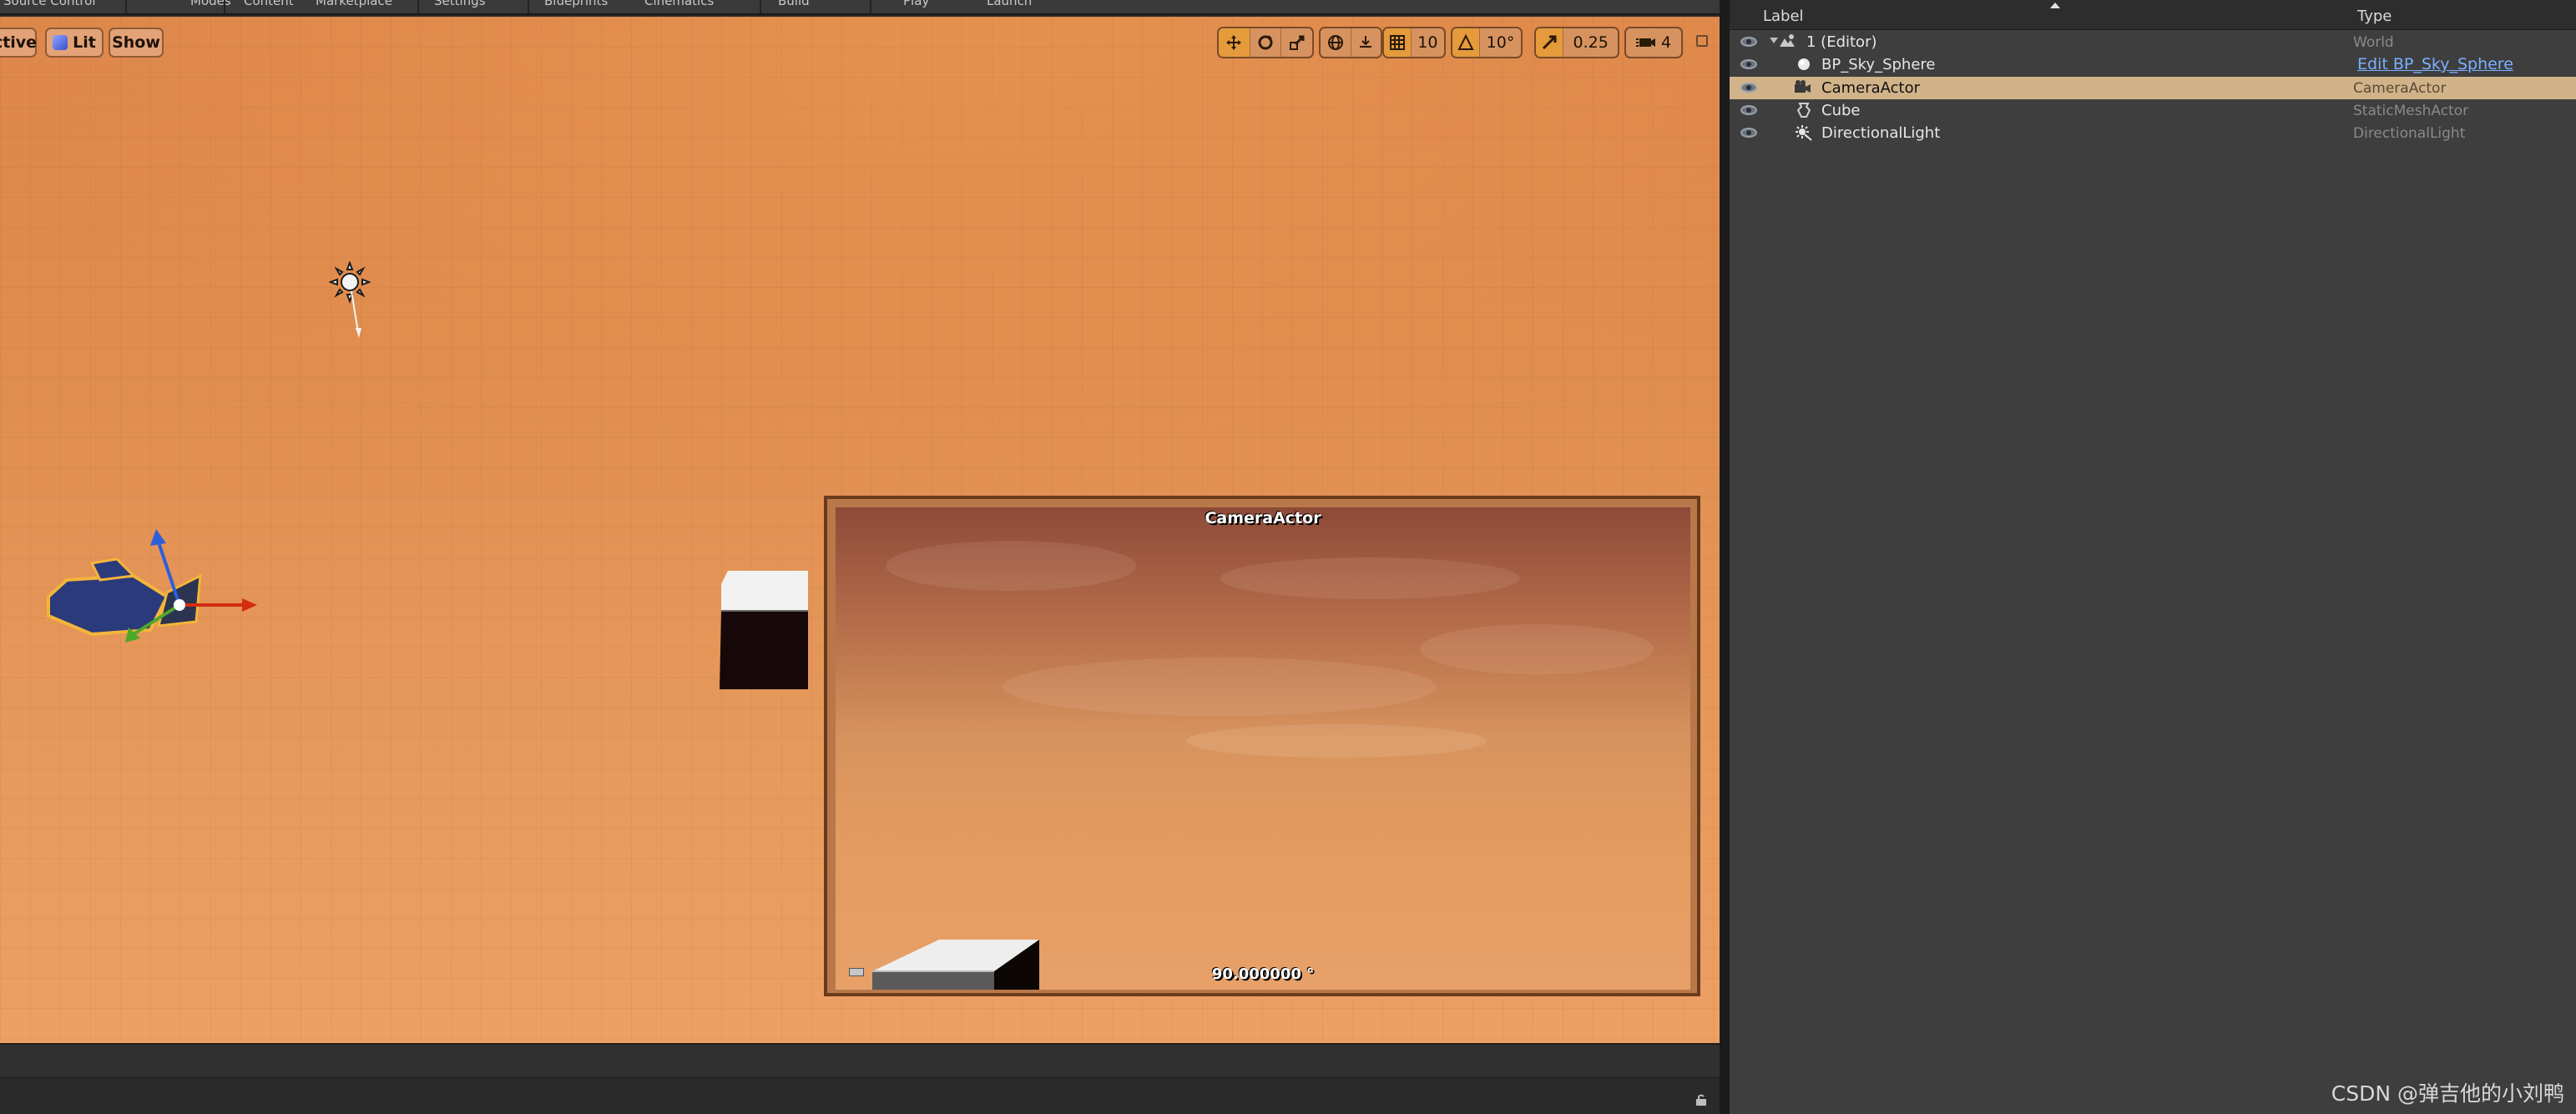 The image size is (2576, 1114). What do you see at coordinates (2409, 133) in the screenshot?
I see `row-type: DirectionalLight` at bounding box center [2409, 133].